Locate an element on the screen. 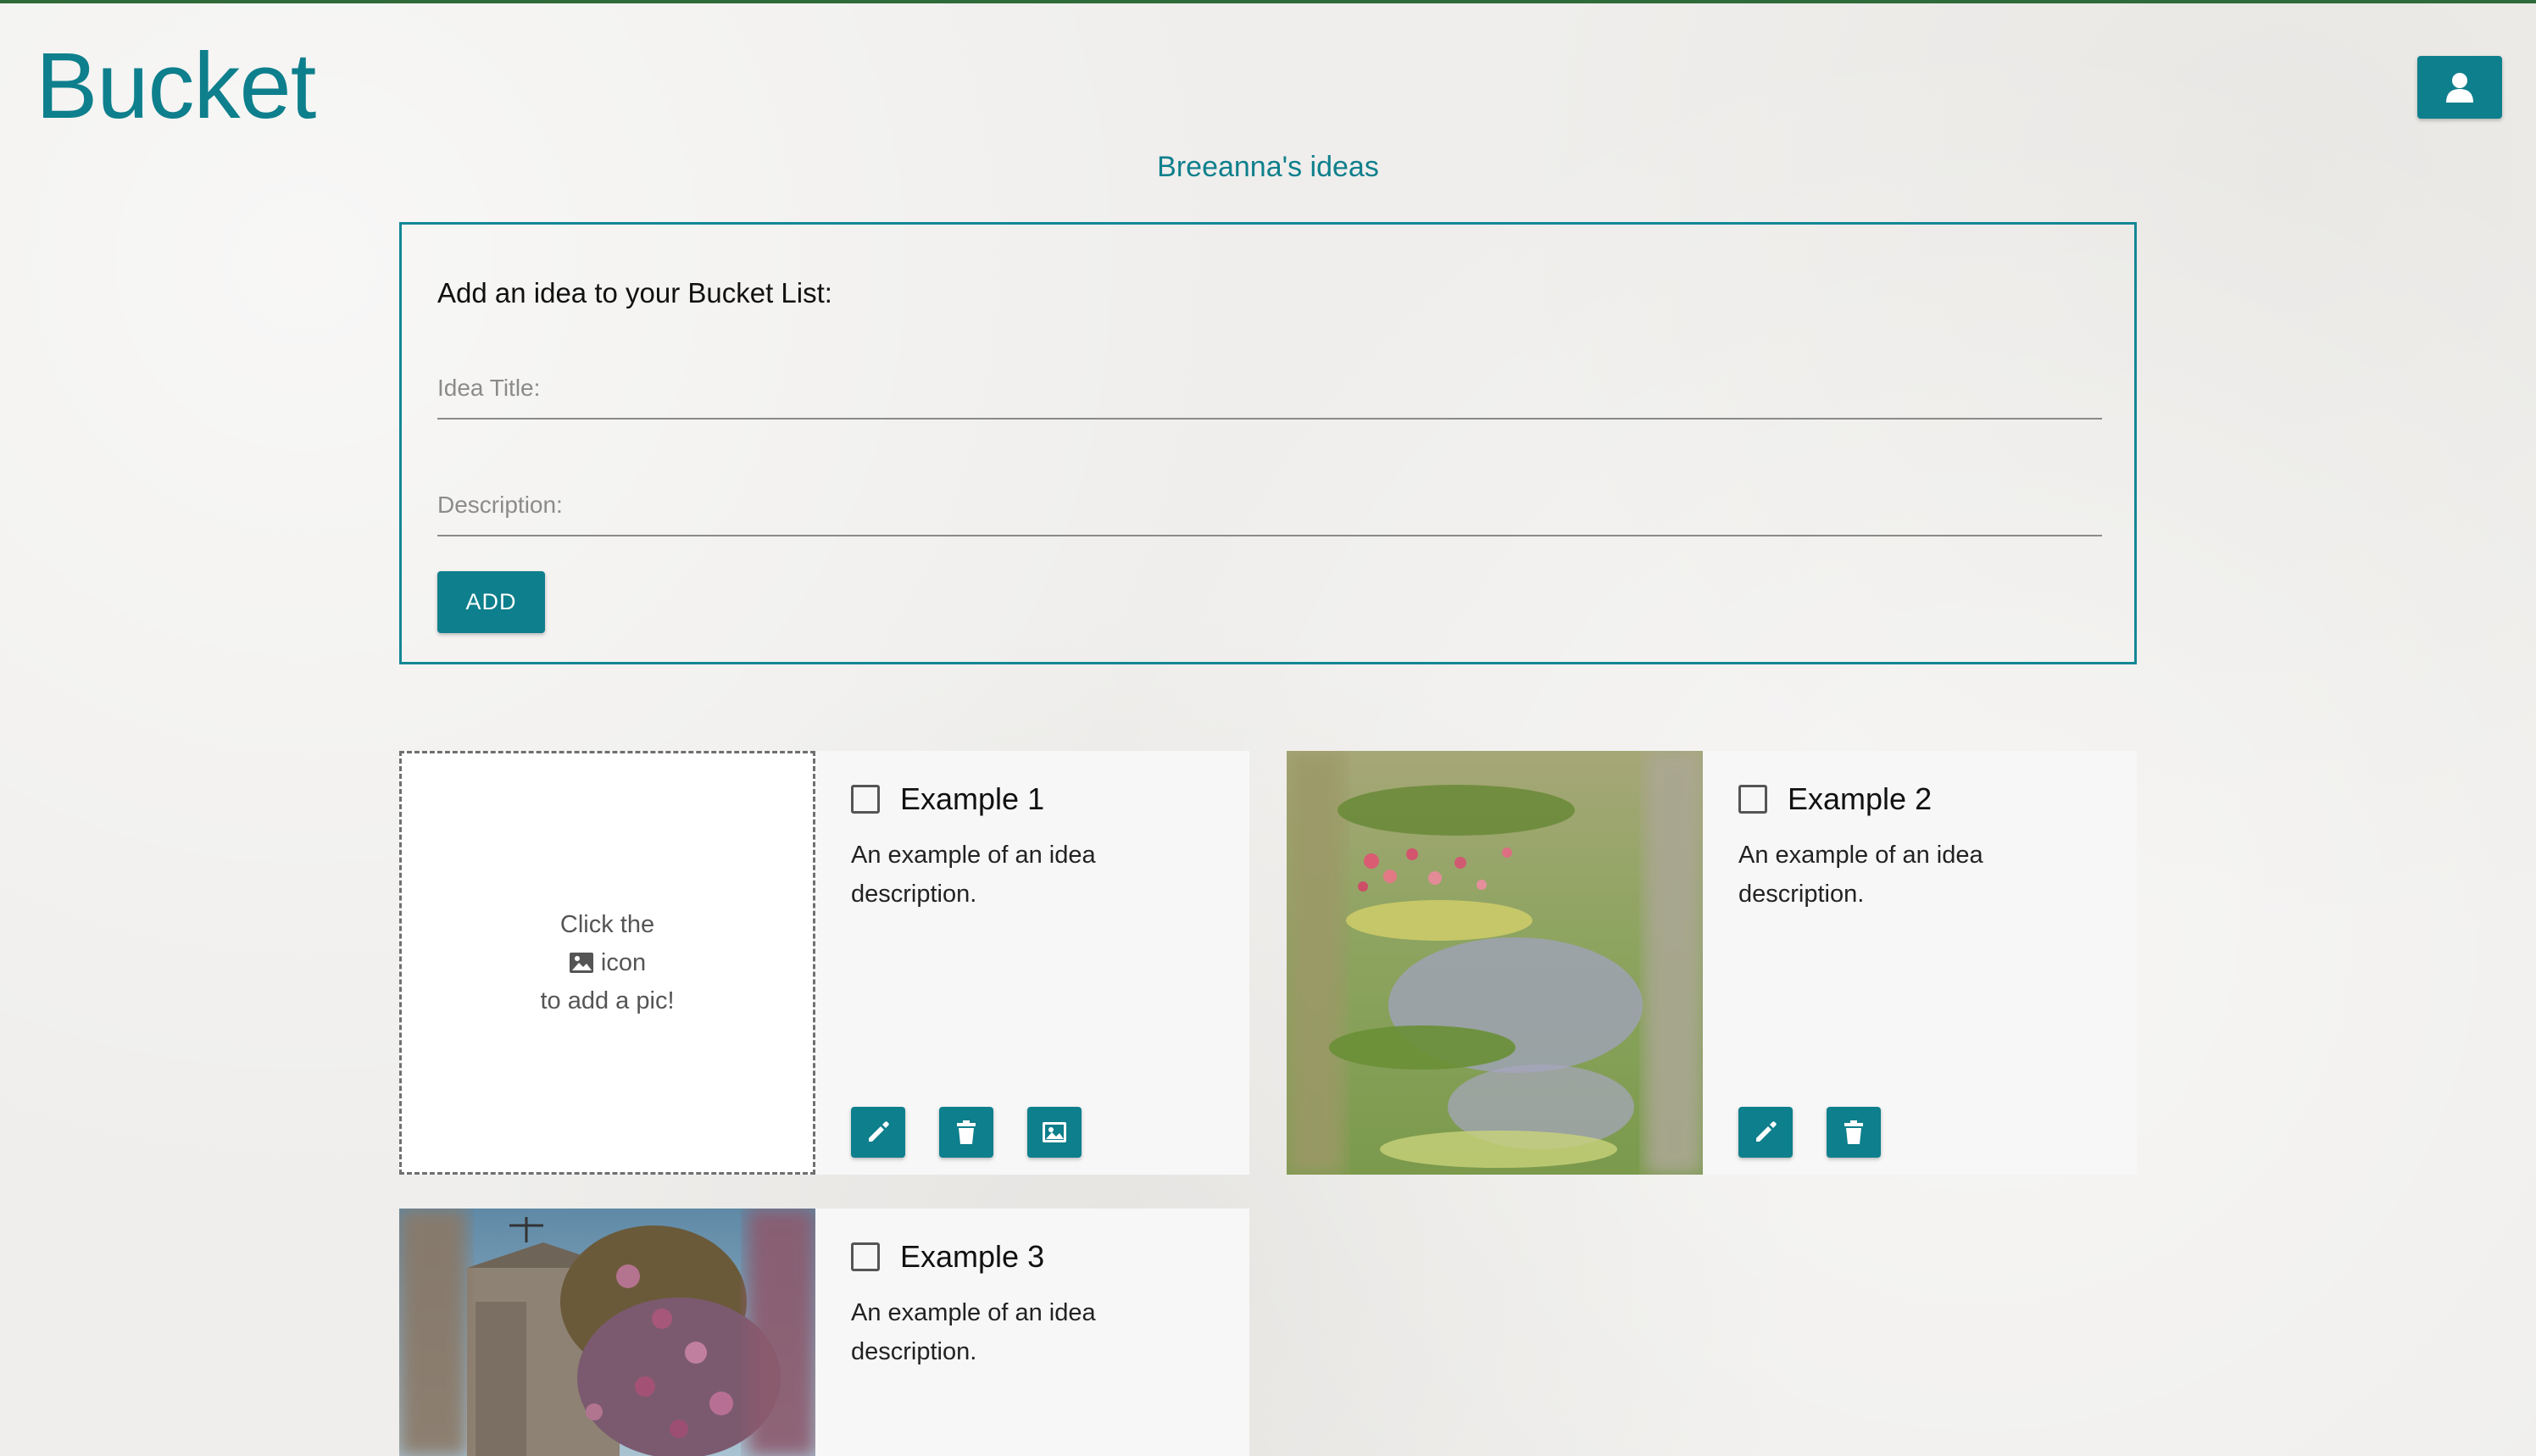  placeholder-icon-word: icon is located at coordinates (623, 962).